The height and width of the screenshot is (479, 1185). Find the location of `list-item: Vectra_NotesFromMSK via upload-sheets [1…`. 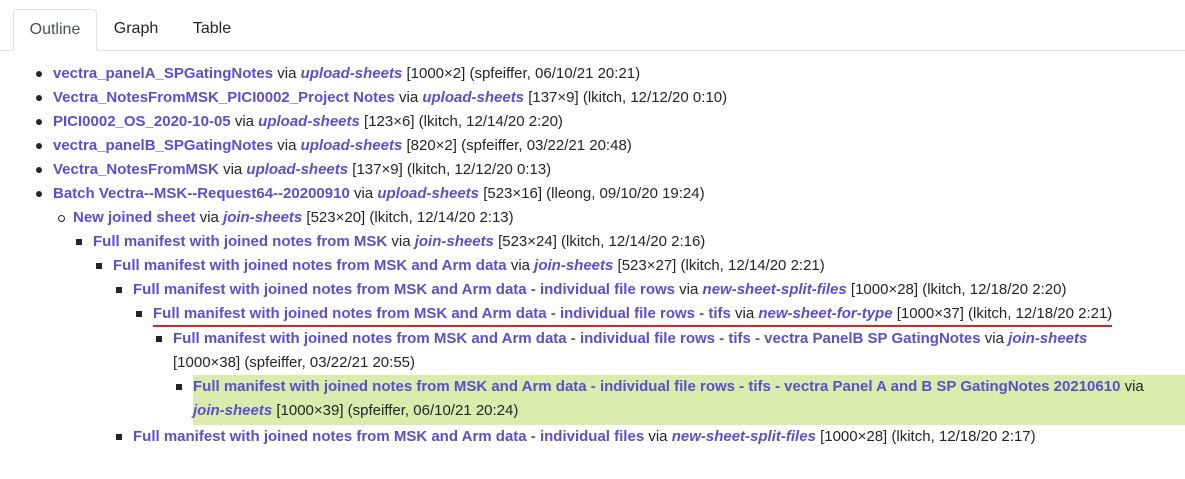

list-item: Vectra_NotesFromMSK via upload-sheets [1… is located at coordinates (592, 170).